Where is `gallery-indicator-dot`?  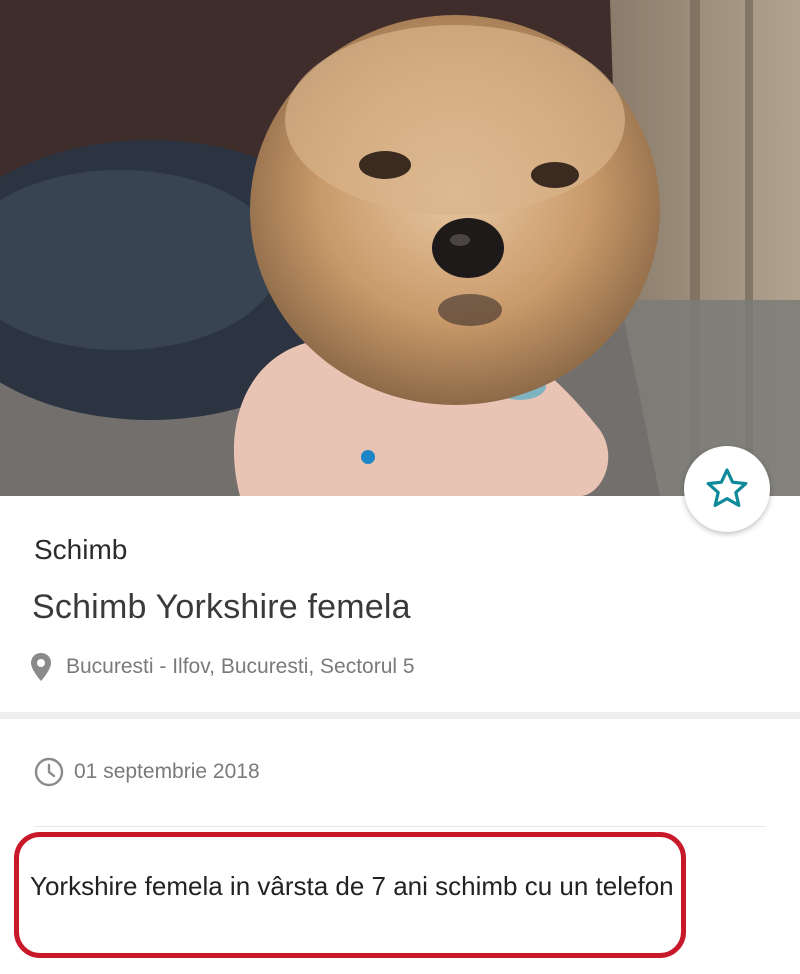
gallery-indicator-dot is located at coordinates (368, 457).